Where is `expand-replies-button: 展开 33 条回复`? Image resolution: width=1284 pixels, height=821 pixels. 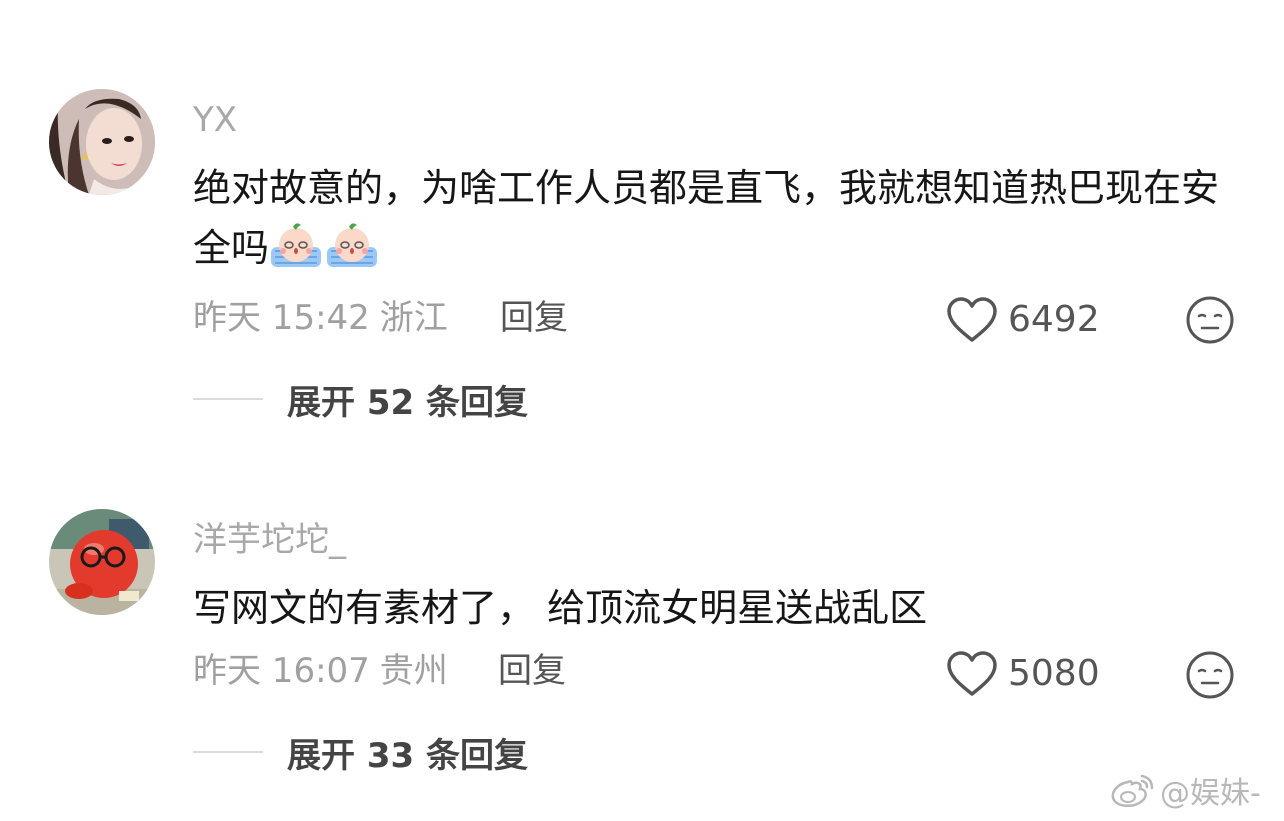
expand-replies-button: 展开 33 条回复 is located at coordinates (360, 753).